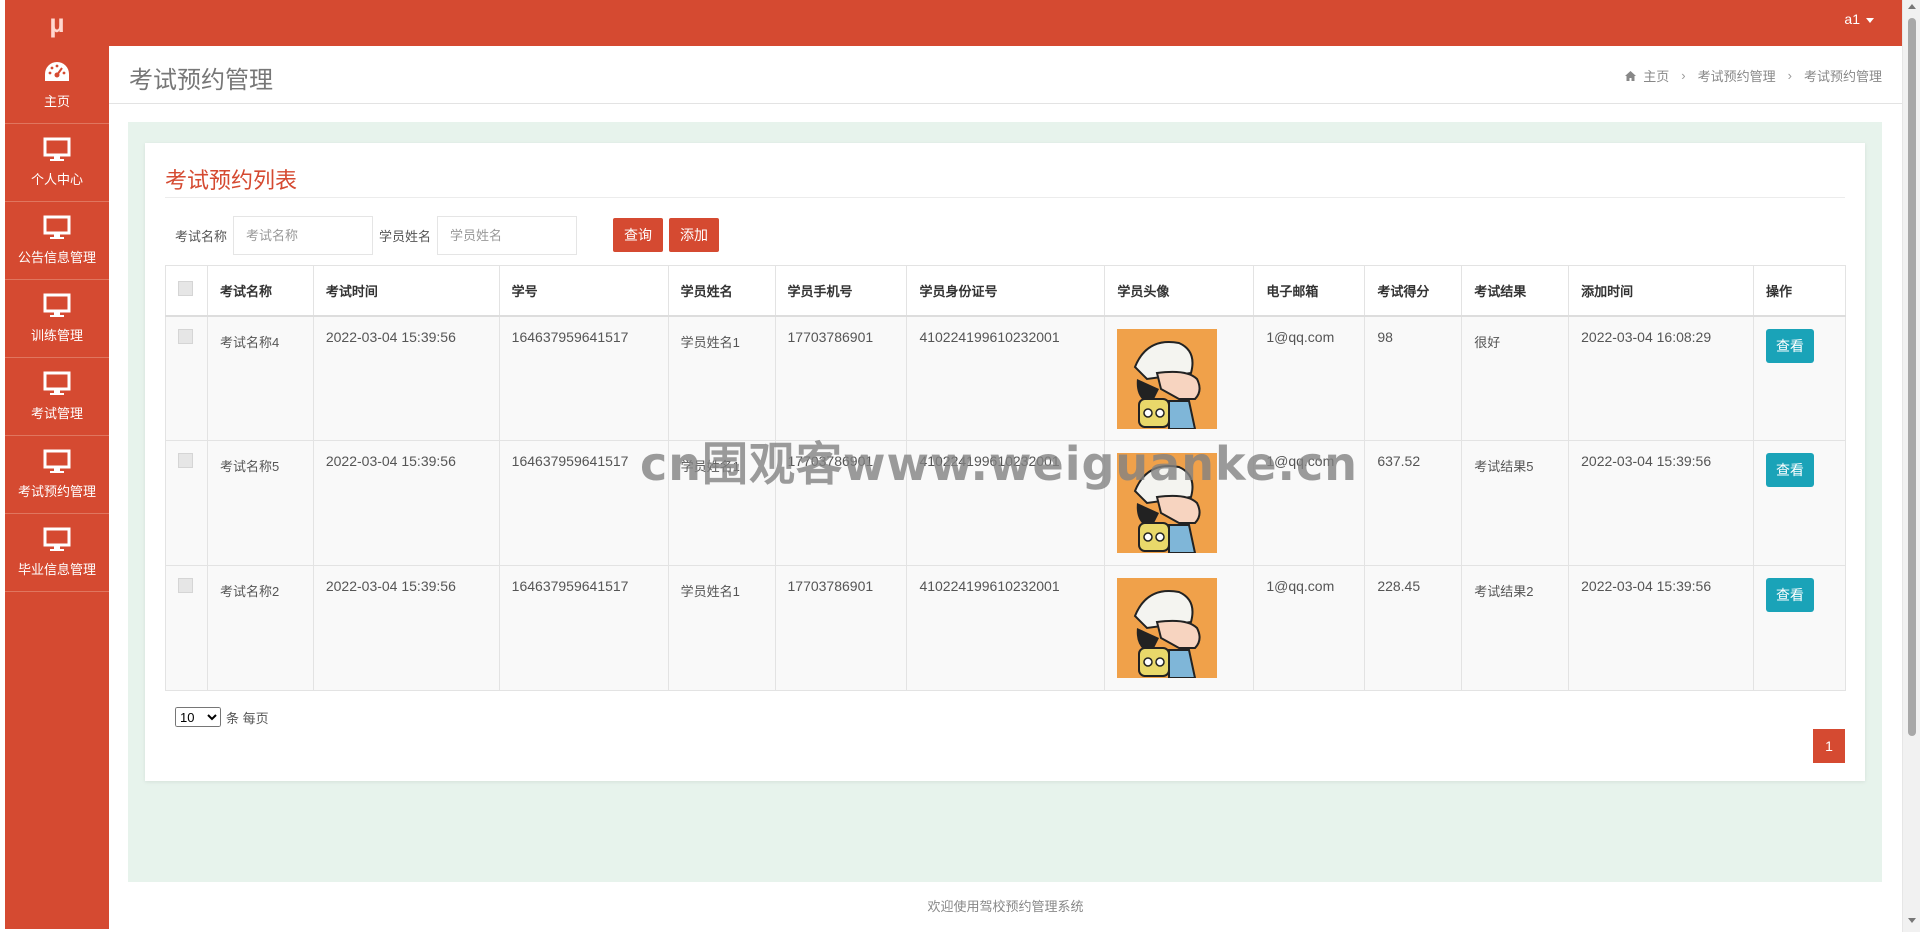  Describe the element at coordinates (1912, 920) in the screenshot. I see `scroll-down-icon` at that location.